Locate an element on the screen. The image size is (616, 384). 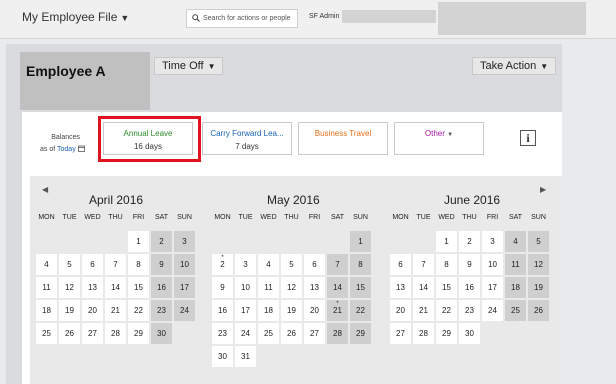
search-input: Search for actions or people is located at coordinates (242, 18).